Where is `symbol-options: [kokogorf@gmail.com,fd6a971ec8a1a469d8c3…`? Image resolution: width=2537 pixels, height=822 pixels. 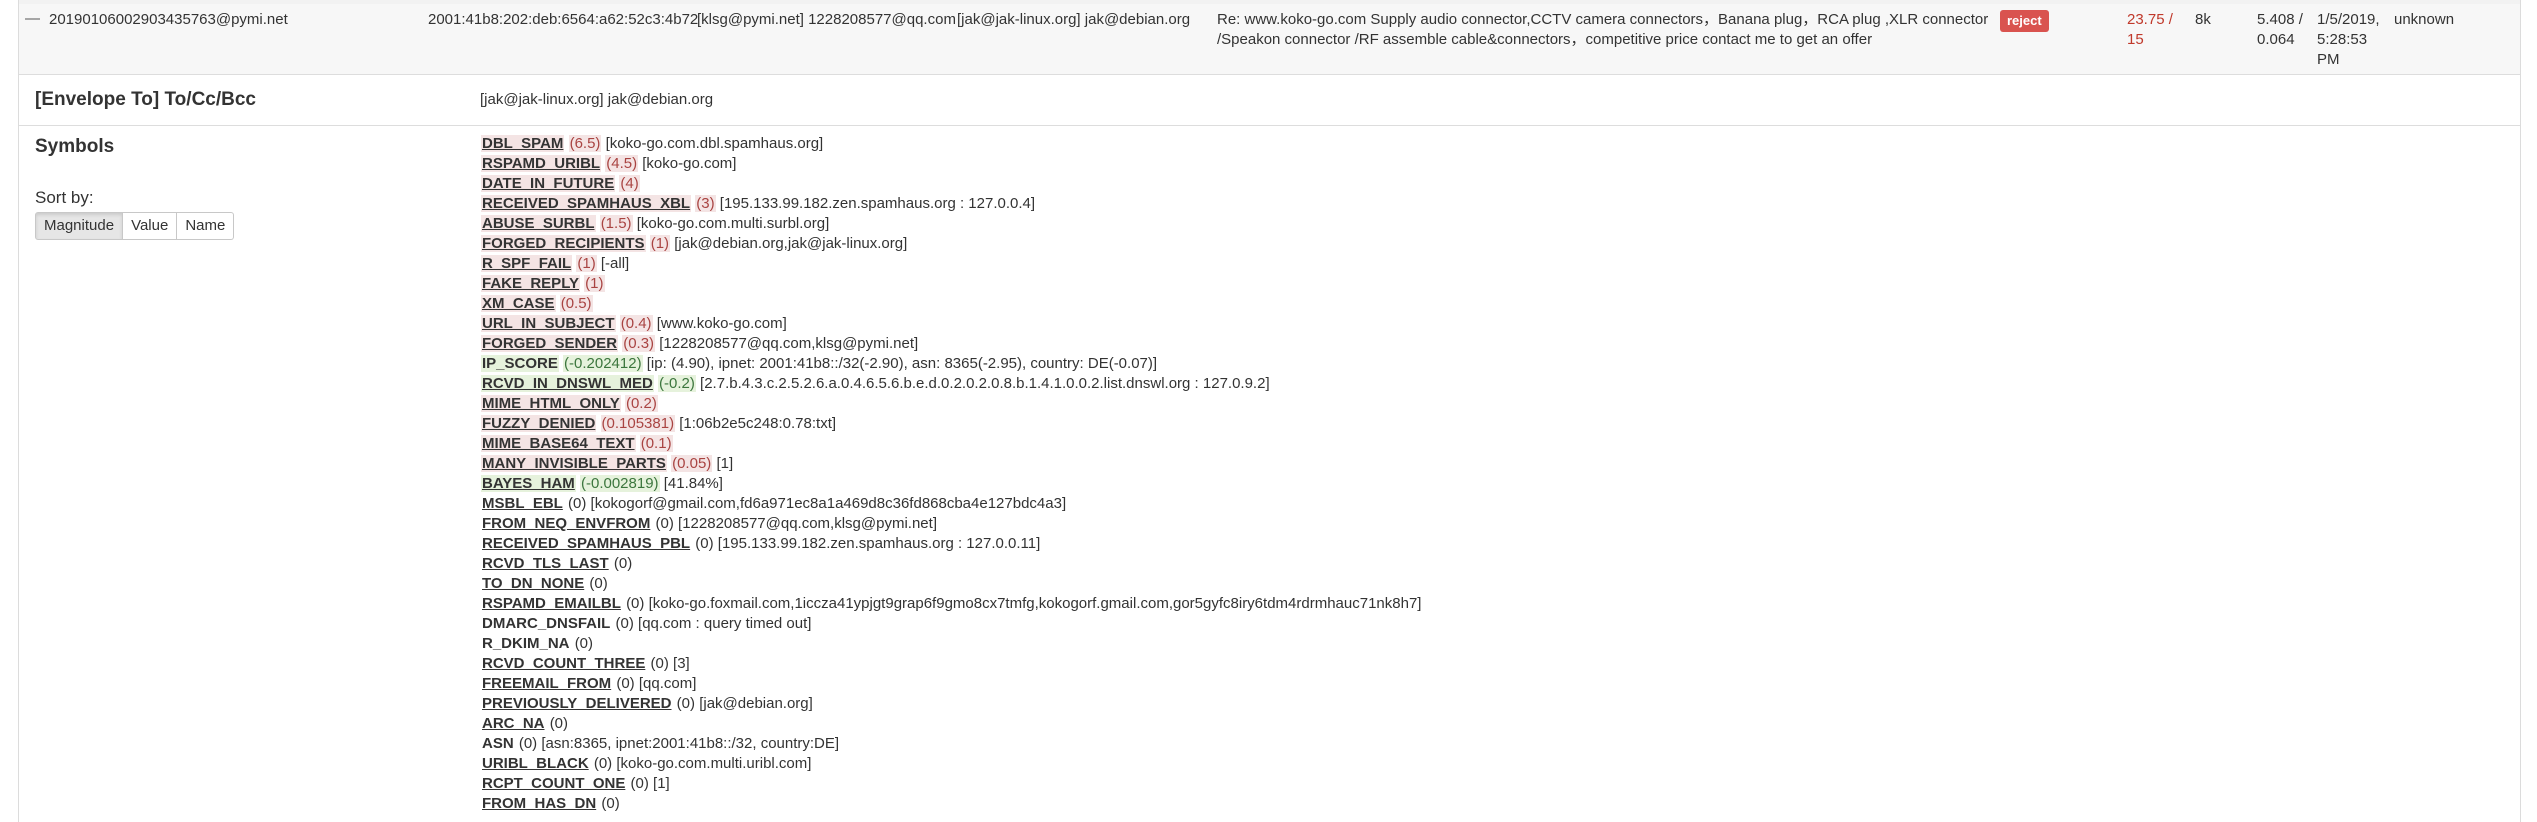 symbol-options: [kokogorf@gmail.com,fd6a971ec8a1a469d8c3… is located at coordinates (828, 503).